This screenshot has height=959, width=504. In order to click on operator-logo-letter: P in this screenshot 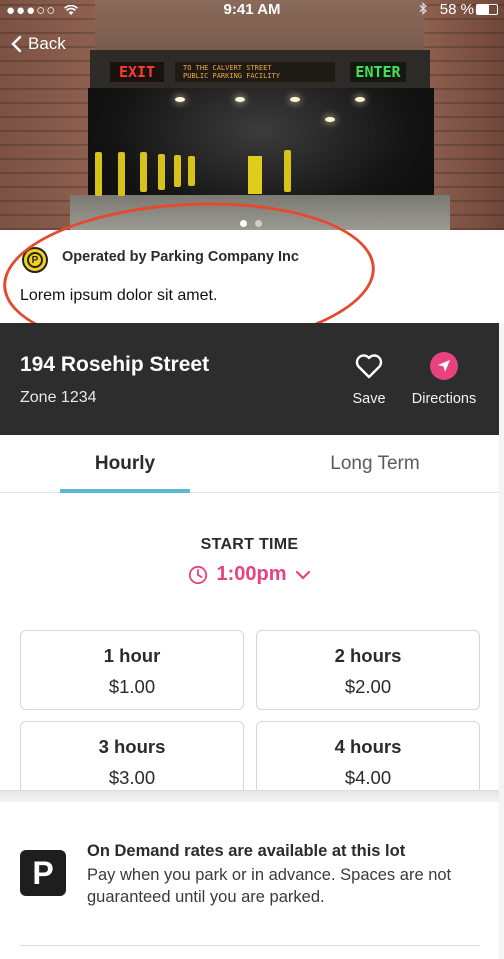, I will do `click(35, 260)`.